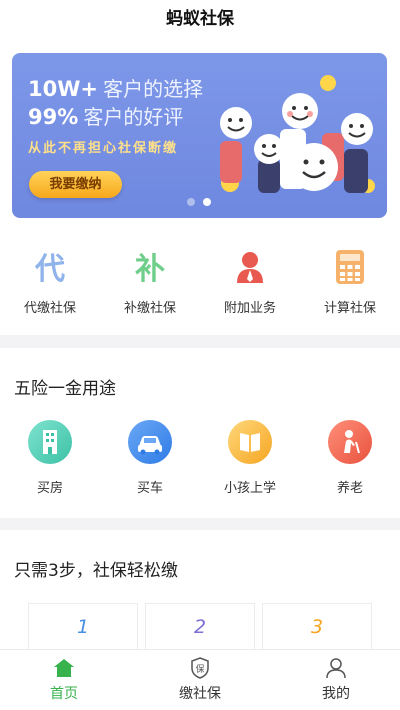 The height and width of the screenshot is (710, 400). I want to click on service-addon: 附加业务, so click(250, 282).